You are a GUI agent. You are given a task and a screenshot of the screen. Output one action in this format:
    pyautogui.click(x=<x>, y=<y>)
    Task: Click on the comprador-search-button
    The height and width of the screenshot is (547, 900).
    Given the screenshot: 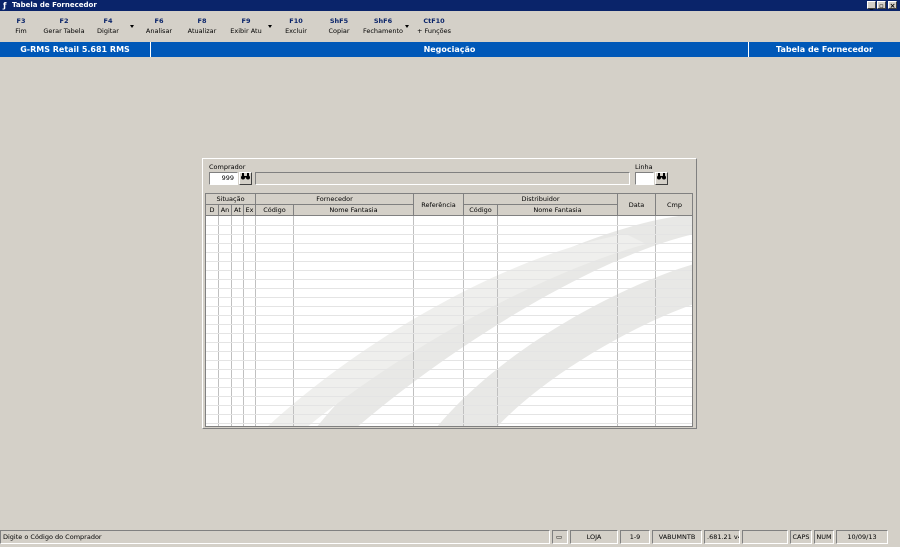 What is the action you would take?
    pyautogui.click(x=245, y=178)
    